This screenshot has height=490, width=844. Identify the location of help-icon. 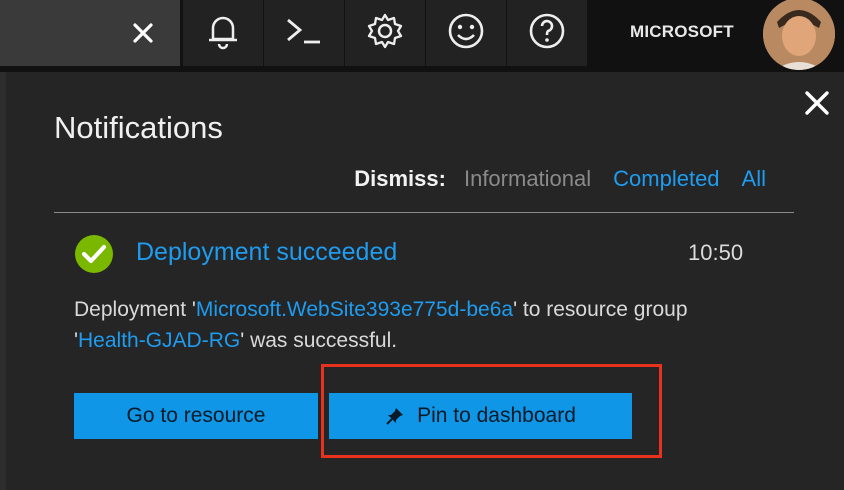
(547, 33).